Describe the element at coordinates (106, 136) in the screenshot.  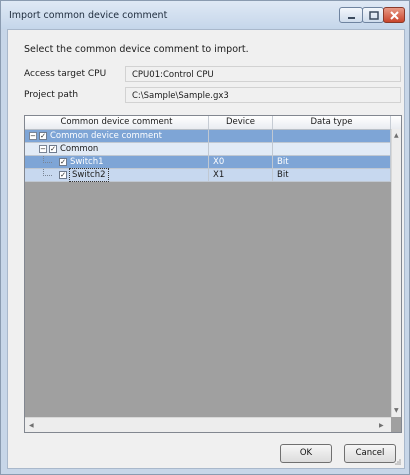
I see `row-label: Common device comment` at that location.